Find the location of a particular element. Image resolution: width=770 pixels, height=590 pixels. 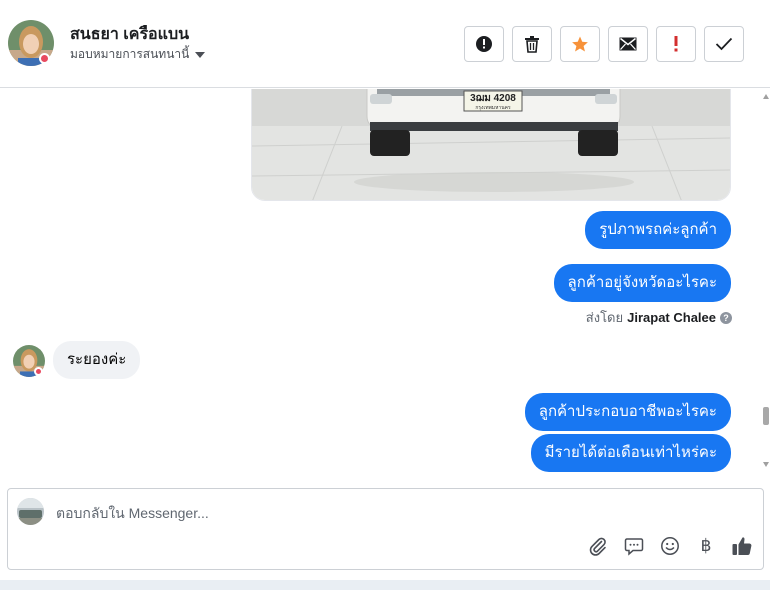

outgoing-message: ลูกค้าประกอบอาชีพอะไรคะ is located at coordinates (627, 412).